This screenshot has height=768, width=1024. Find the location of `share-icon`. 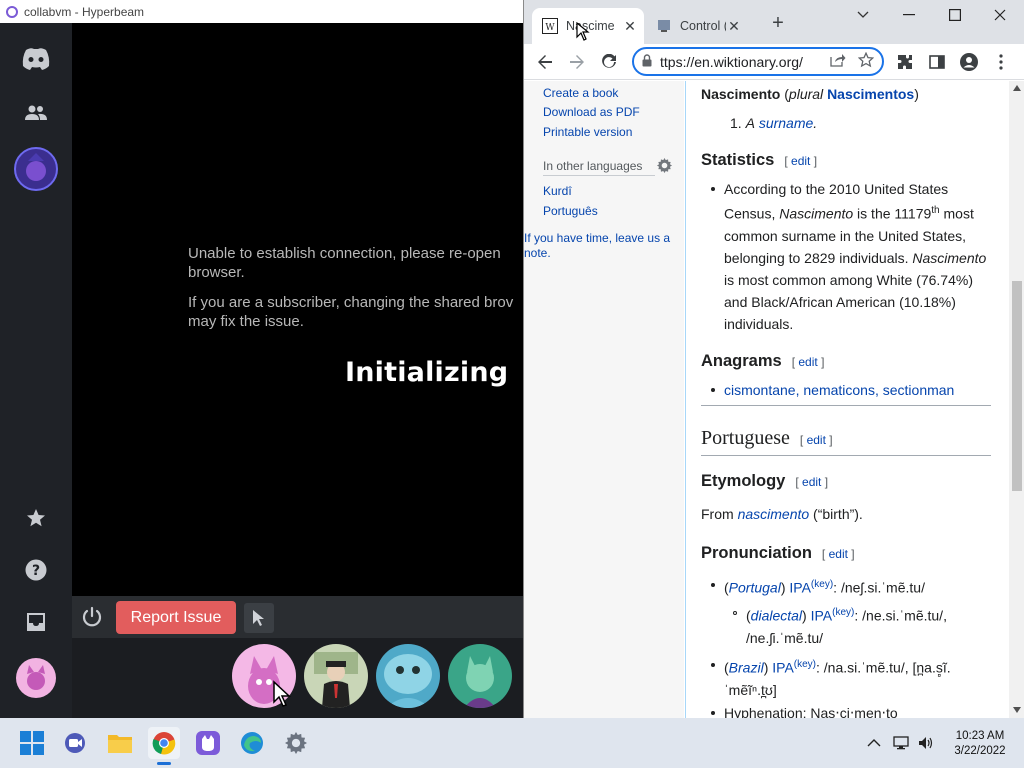

share-icon is located at coordinates (838, 61).